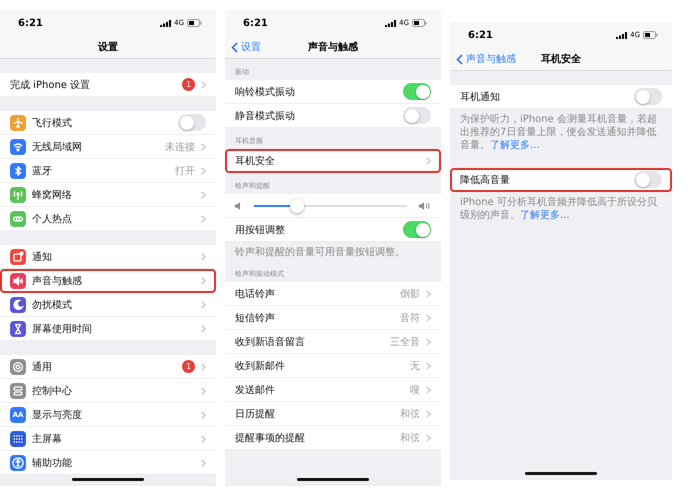 The height and width of the screenshot is (500, 688). What do you see at coordinates (333, 92) in the screenshot?
I see `settings-row: 响铃模式振动` at bounding box center [333, 92].